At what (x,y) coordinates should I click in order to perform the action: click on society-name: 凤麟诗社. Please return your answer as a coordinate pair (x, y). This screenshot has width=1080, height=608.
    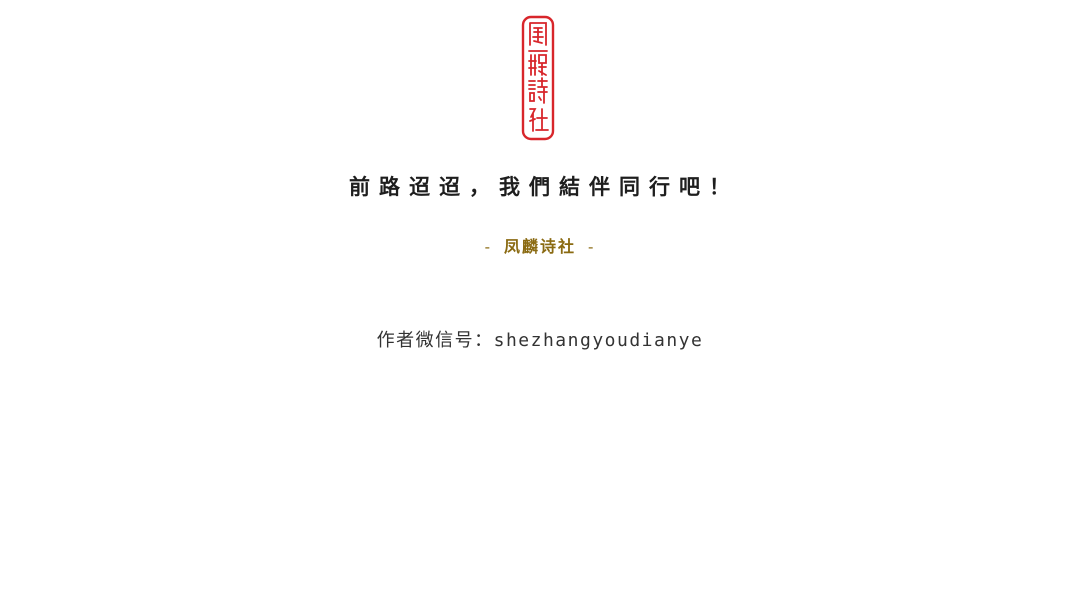
    Looking at the image, I should click on (539, 246).